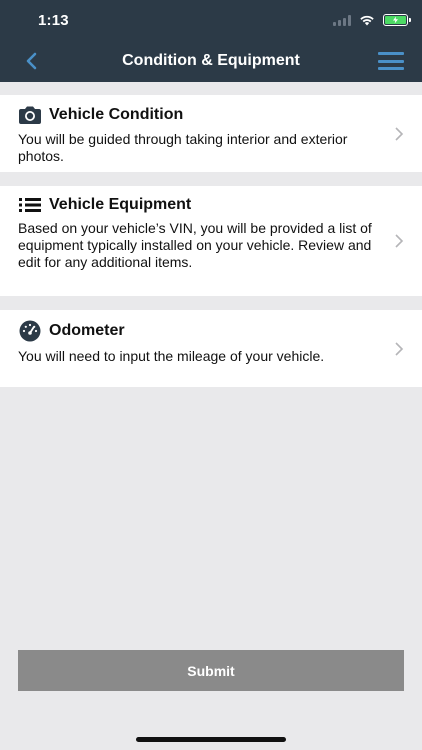 Image resolution: width=422 pixels, height=750 pixels. What do you see at coordinates (87, 330) in the screenshot?
I see `section-title: Odometer` at bounding box center [87, 330].